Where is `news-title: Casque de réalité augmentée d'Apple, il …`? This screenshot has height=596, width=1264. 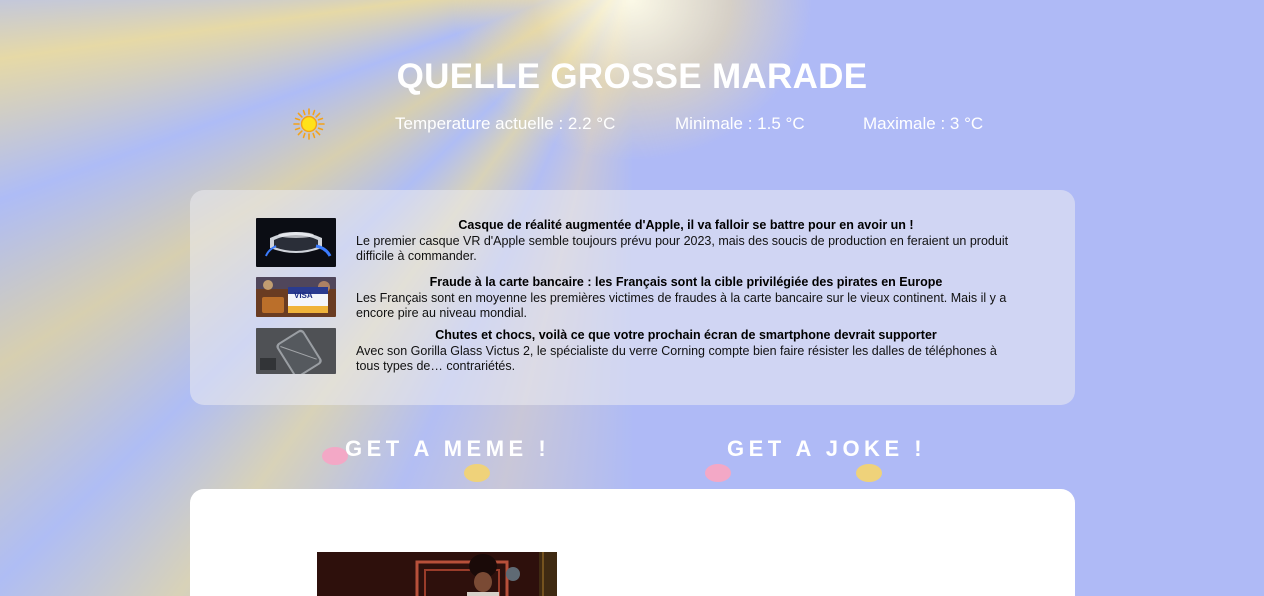
news-title: Casque de réalité augmentée d'Apple, il … is located at coordinates (686, 225).